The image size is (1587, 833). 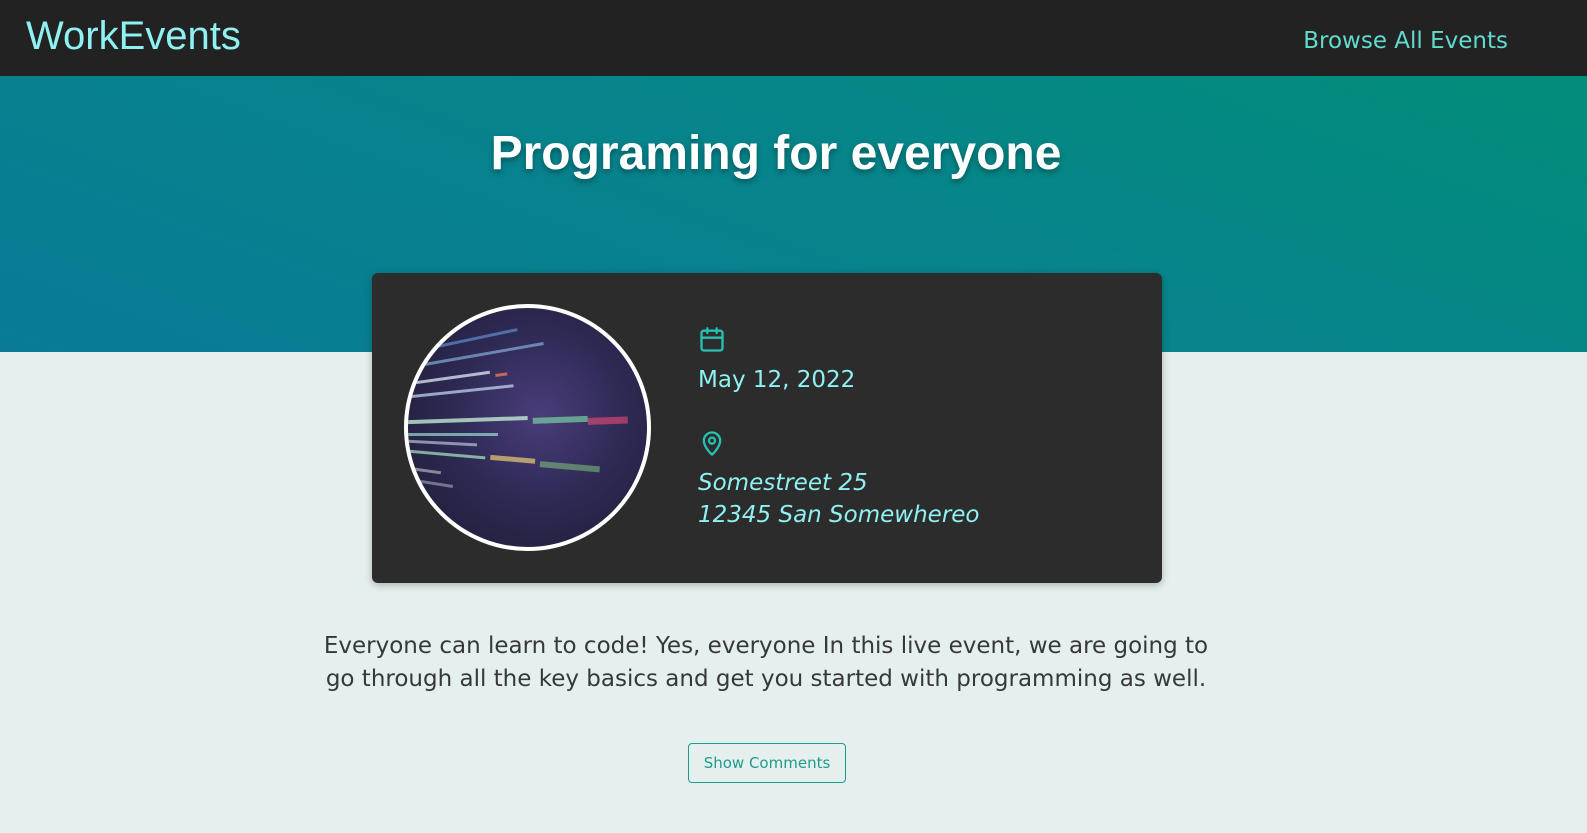 I want to click on event-address: Somestreet 25 12345 San Somewhereo, so click(x=839, y=499).